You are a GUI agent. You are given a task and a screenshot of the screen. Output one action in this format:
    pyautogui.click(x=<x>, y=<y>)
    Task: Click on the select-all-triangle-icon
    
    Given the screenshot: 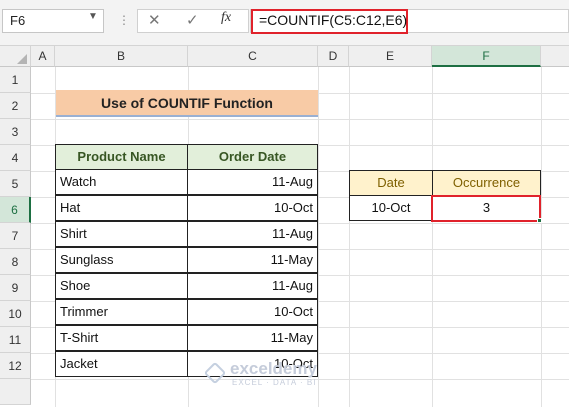 What is the action you would take?
    pyautogui.click(x=22, y=59)
    